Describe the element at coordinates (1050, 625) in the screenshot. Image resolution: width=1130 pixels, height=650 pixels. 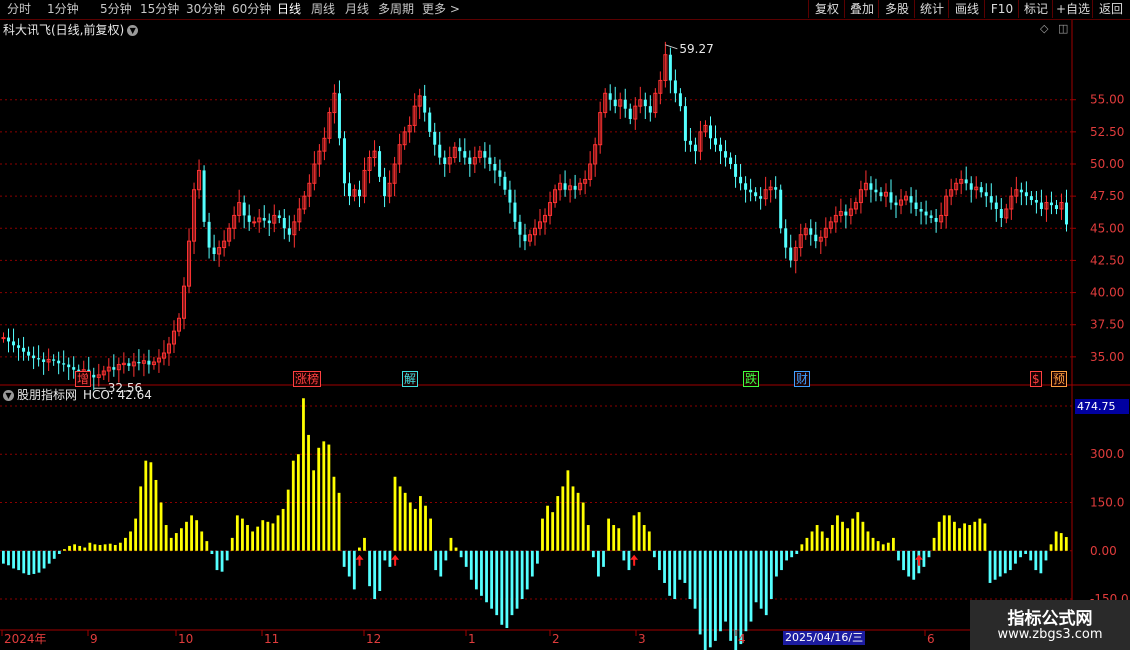
I see `watermark-logo: 指标公式网 www.zbgs3.com` at that location.